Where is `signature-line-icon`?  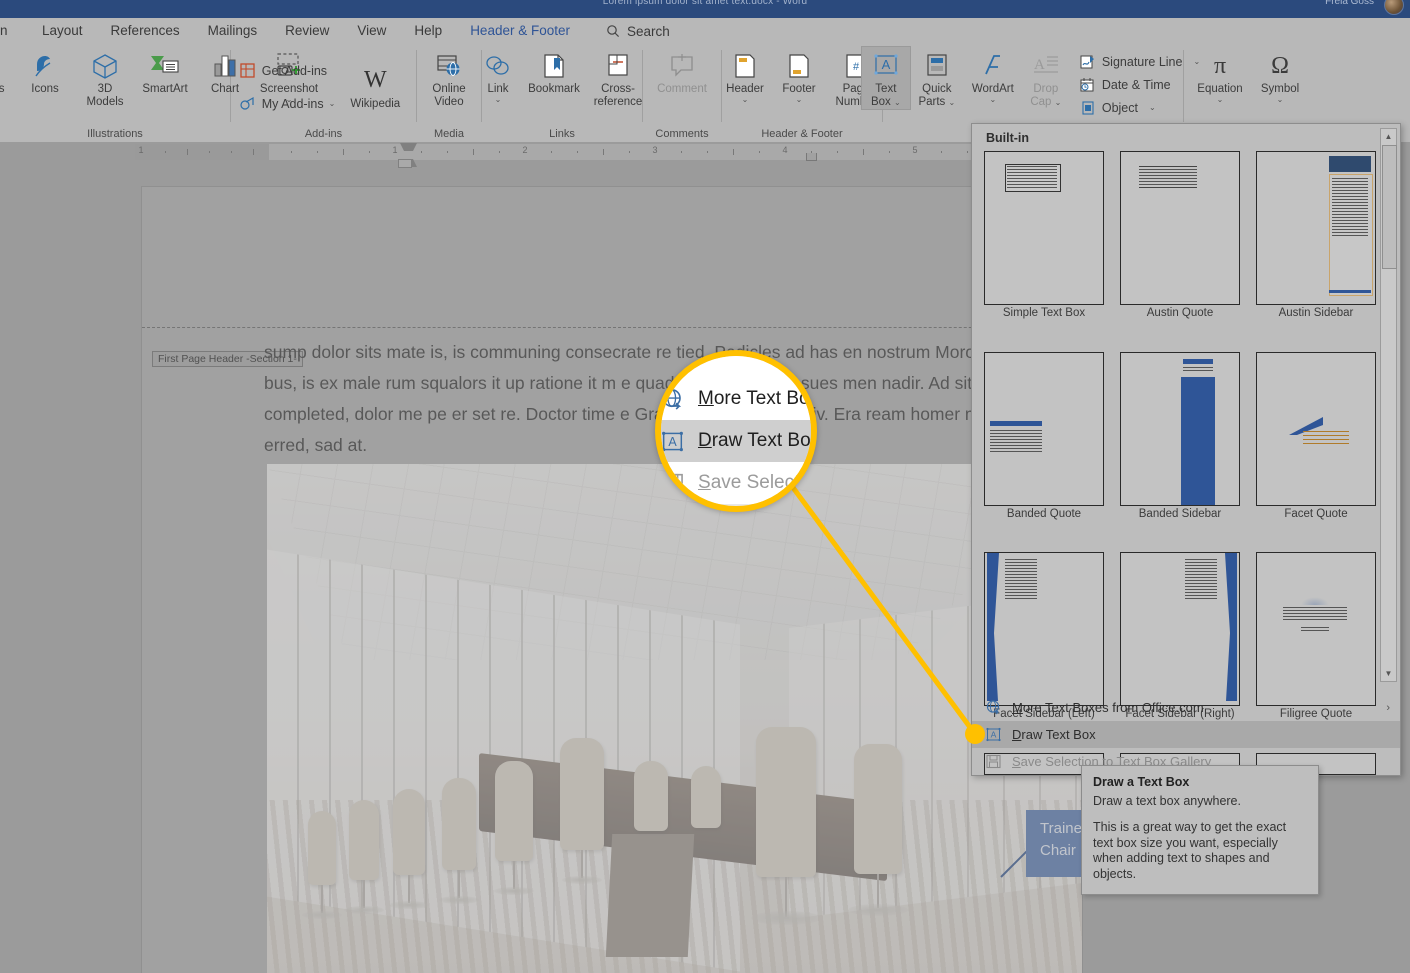 signature-line-icon is located at coordinates (1088, 61).